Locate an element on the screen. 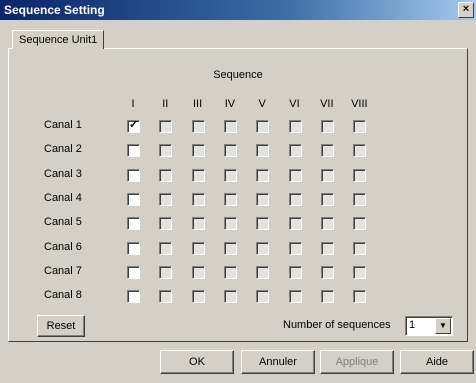  number-of-sequences-value: 1 is located at coordinates (412, 325).